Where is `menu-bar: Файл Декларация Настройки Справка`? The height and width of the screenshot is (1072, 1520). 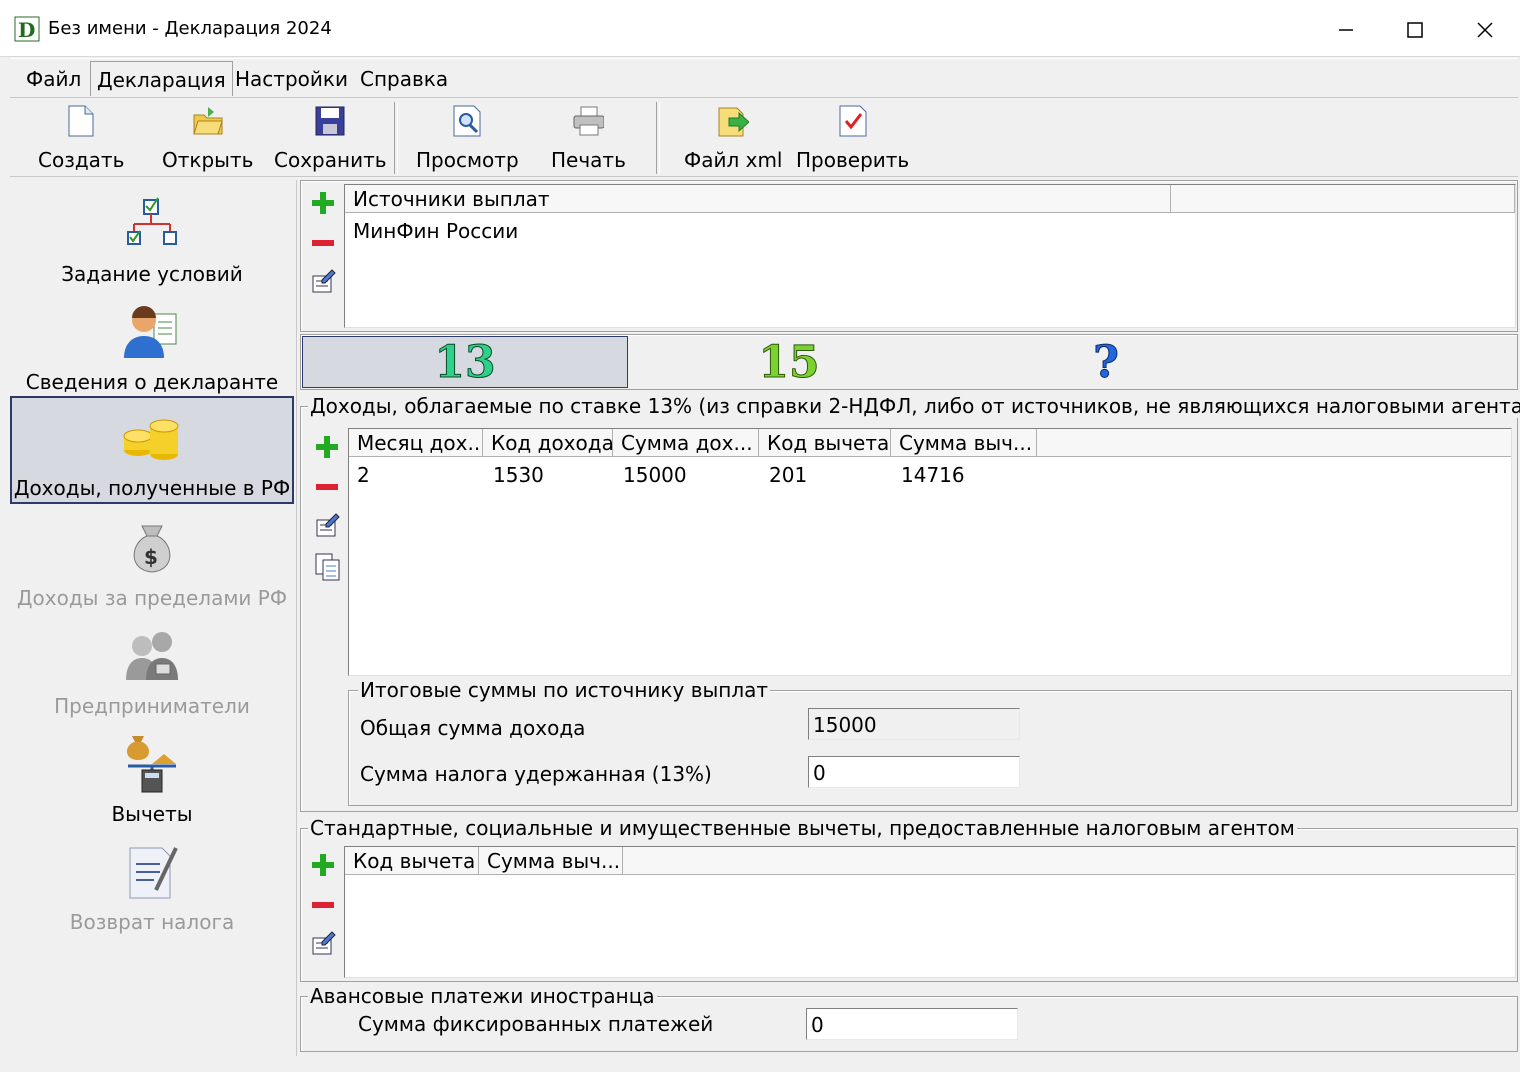
menu-bar: Файл Декларация Настройки Справка is located at coordinates (764, 78).